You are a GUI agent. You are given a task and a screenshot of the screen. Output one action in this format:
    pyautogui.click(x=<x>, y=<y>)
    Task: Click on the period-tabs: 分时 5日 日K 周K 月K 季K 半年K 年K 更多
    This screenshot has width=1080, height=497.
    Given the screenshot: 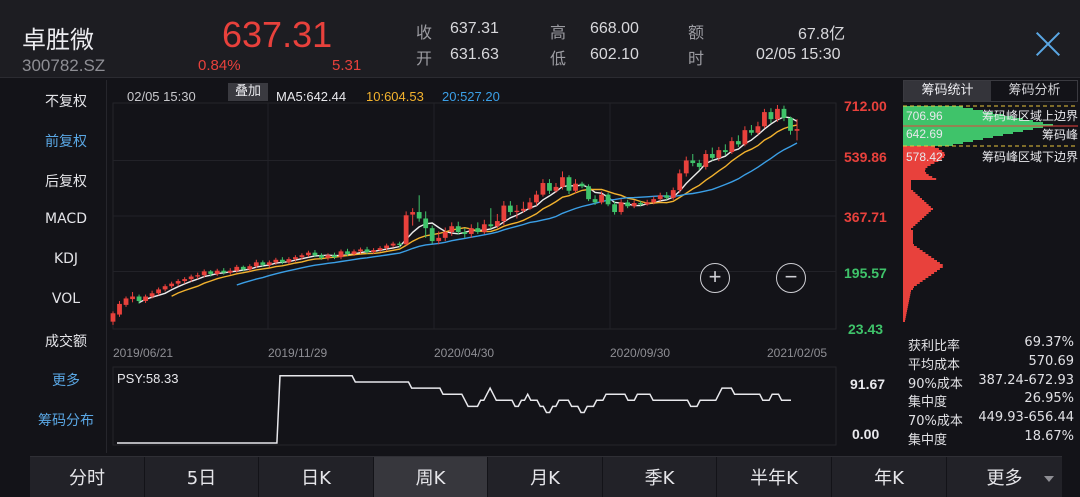 What is the action you would take?
    pyautogui.click(x=546, y=476)
    